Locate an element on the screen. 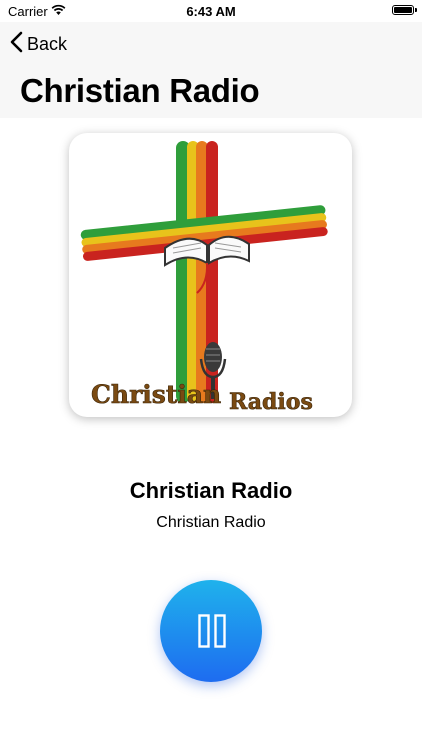 The image size is (422, 750). station-subtitle: Christian Radio is located at coordinates (211, 522).